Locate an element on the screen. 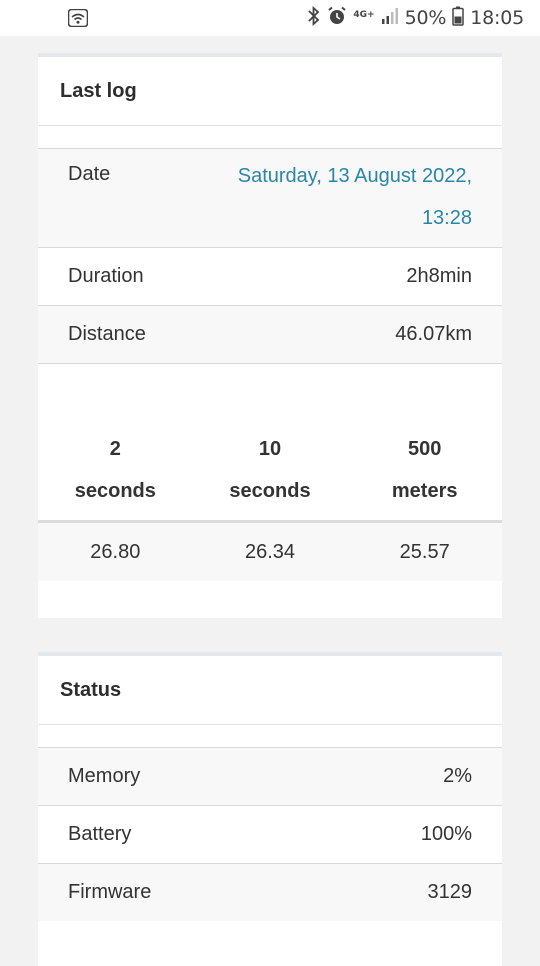 This screenshot has width=540, height=966. duration-row: Duration 2h8min is located at coordinates (270, 277).